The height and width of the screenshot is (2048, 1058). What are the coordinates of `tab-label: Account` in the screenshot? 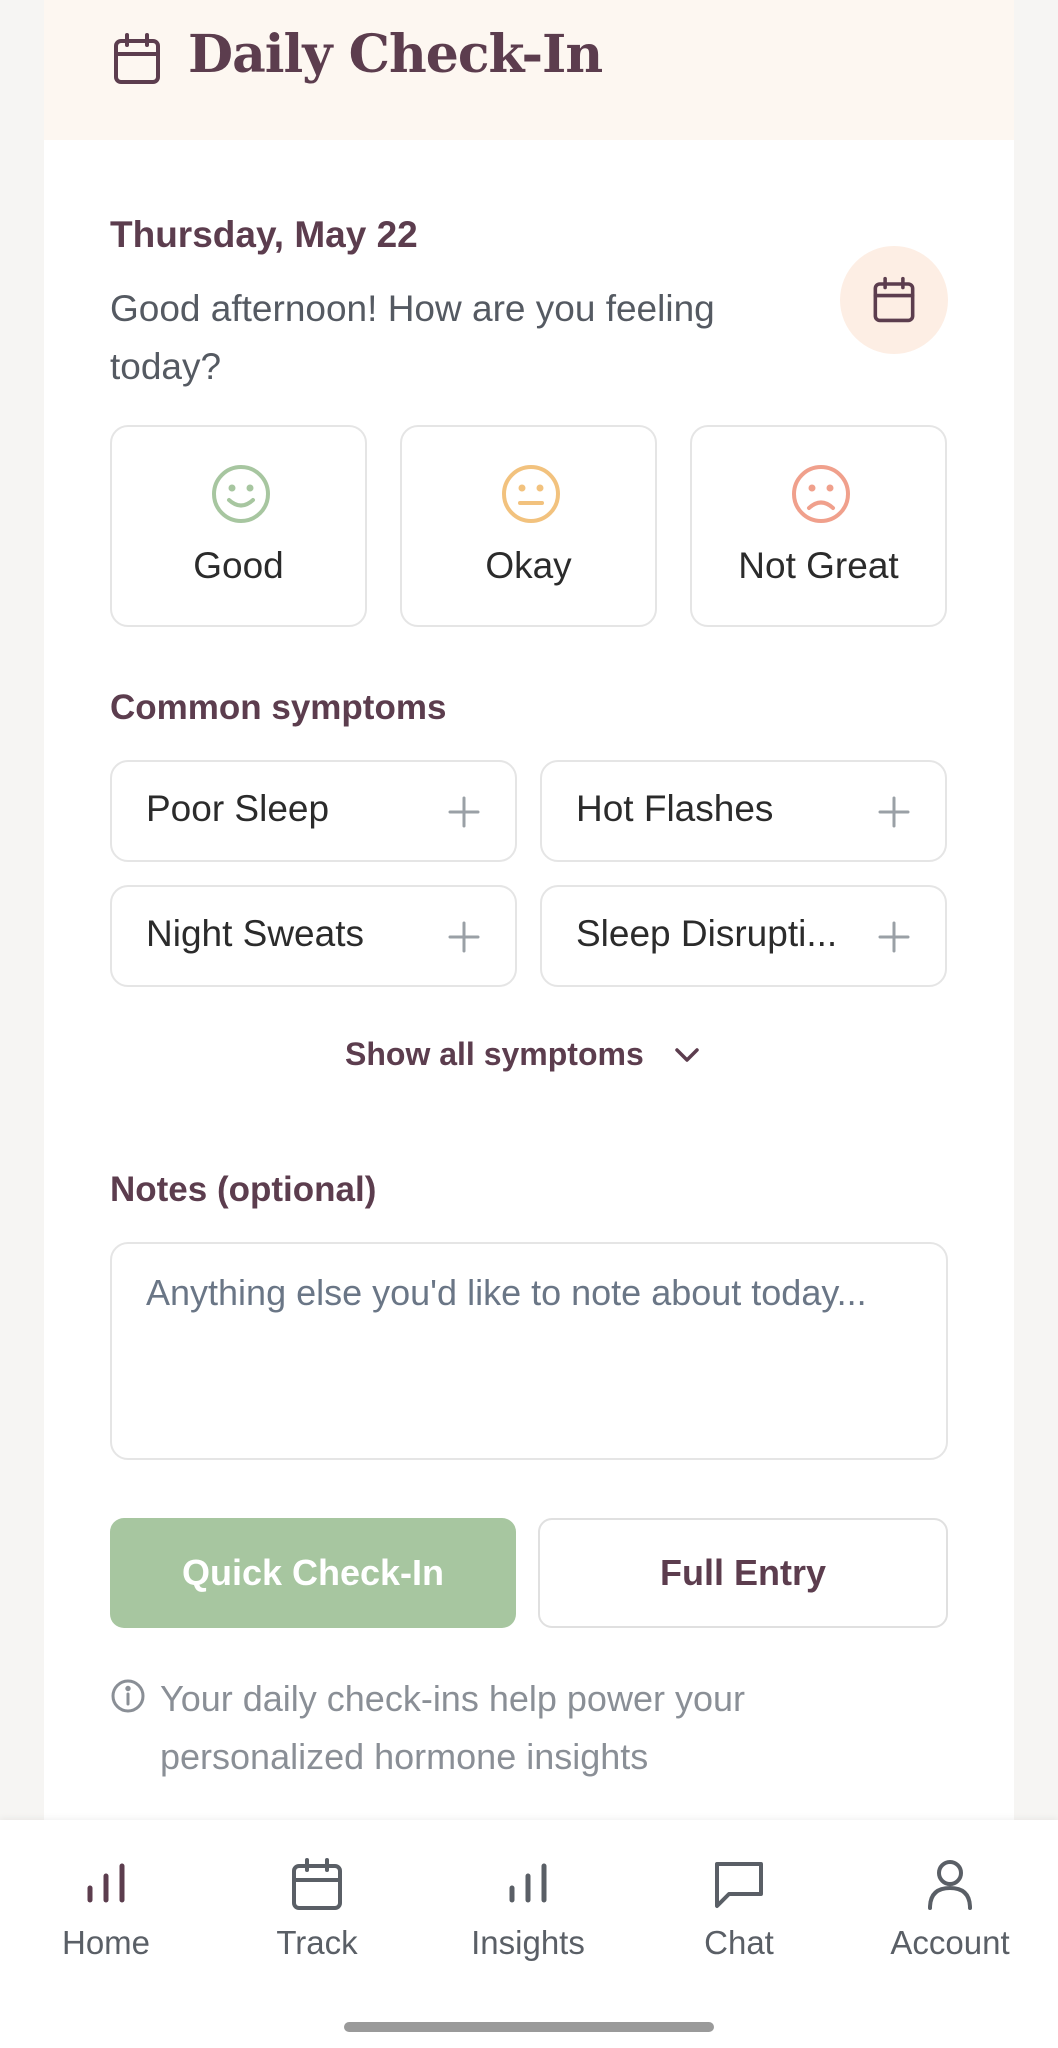 It's located at (950, 1942).